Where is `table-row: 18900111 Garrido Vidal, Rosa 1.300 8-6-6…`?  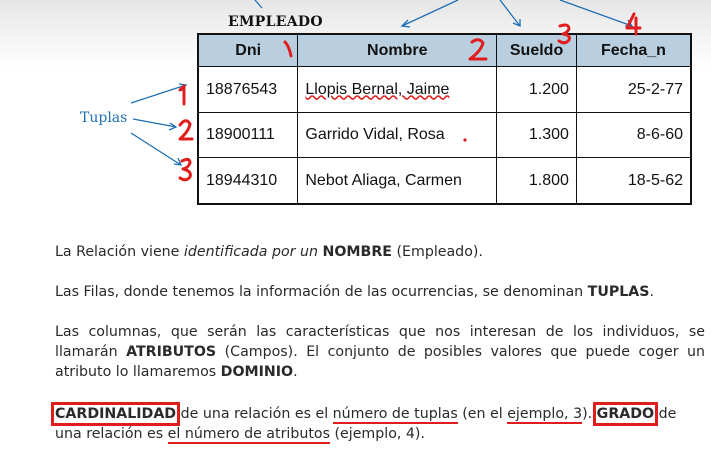
table-row: 18900111 Garrido Vidal, Rosa 1.300 8-6-6… is located at coordinates (444, 135).